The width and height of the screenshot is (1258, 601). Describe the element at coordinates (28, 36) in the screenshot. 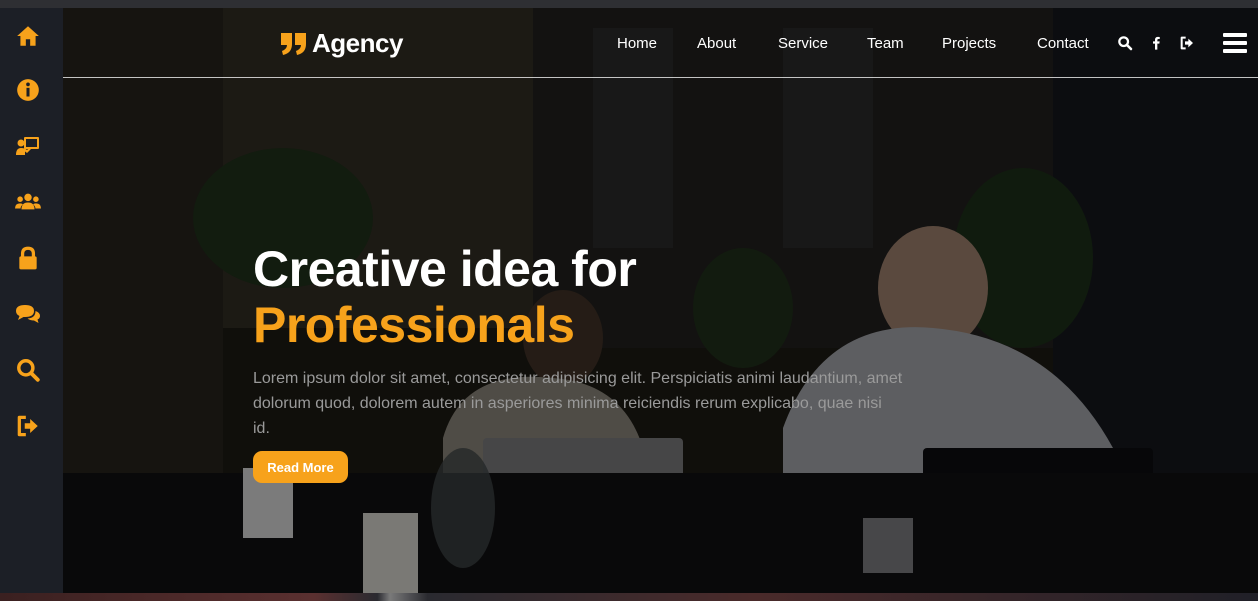

I see `home-icon` at that location.